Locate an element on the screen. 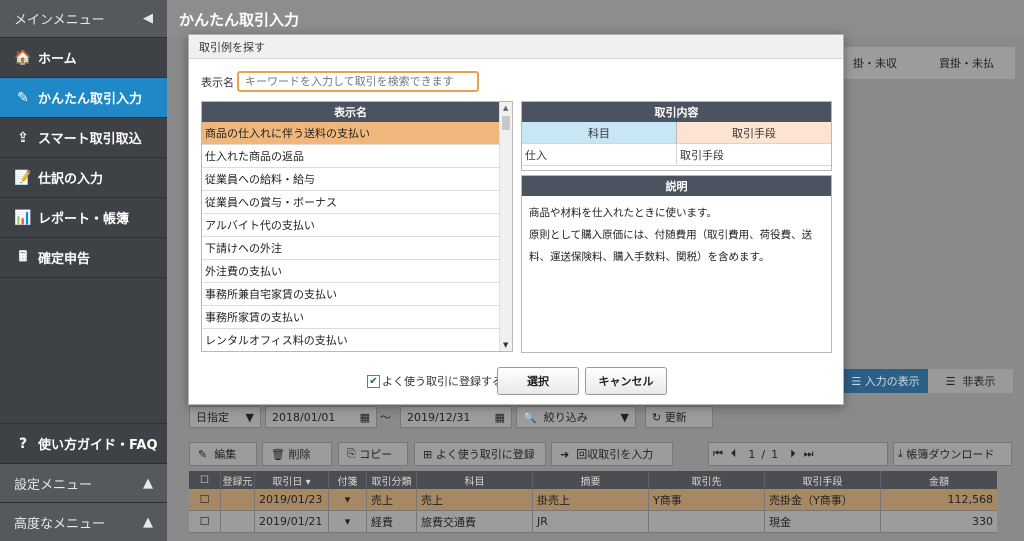 The height and width of the screenshot is (541, 1024). refresh-button: ↻ 更新 is located at coordinates (679, 417).